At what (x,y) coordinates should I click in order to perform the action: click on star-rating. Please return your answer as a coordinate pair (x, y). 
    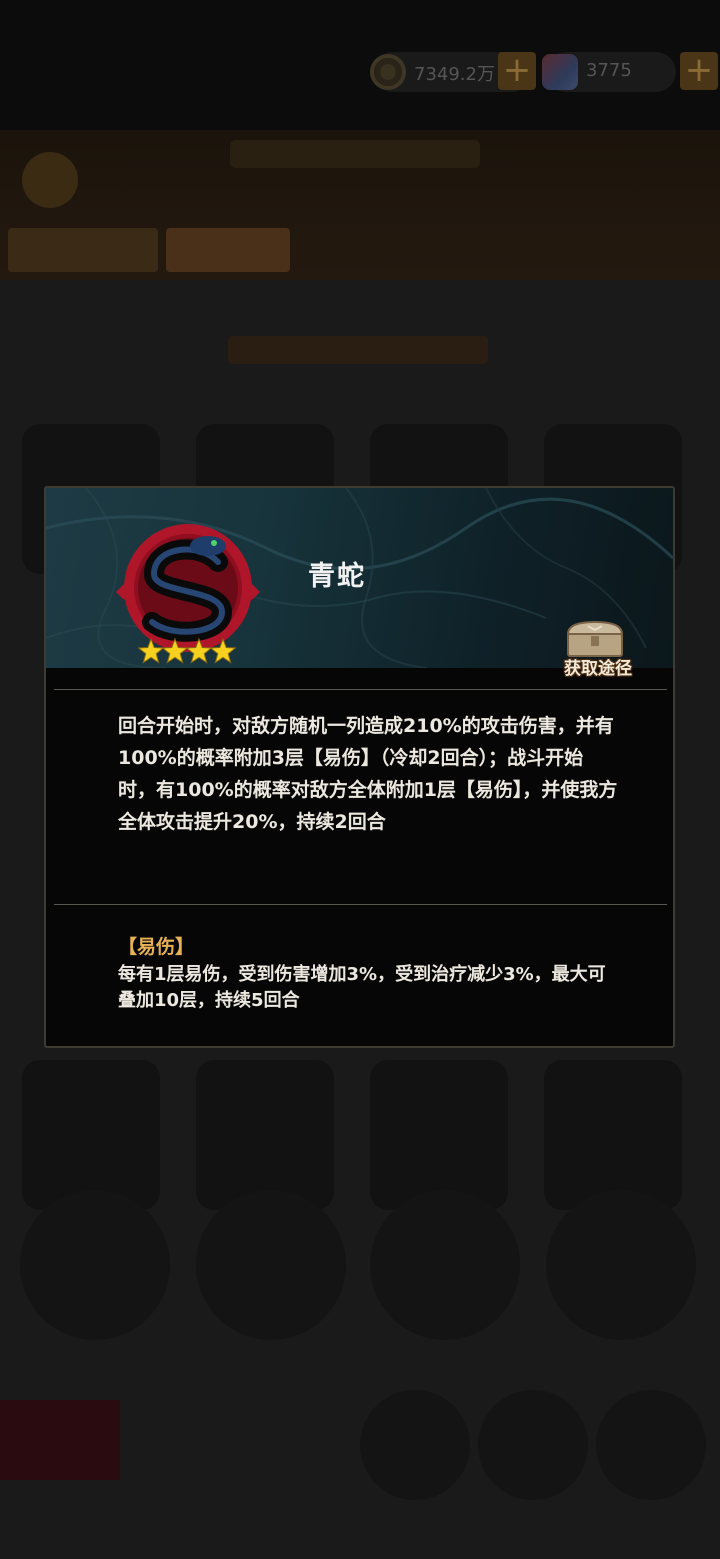
    Looking at the image, I should click on (187, 651).